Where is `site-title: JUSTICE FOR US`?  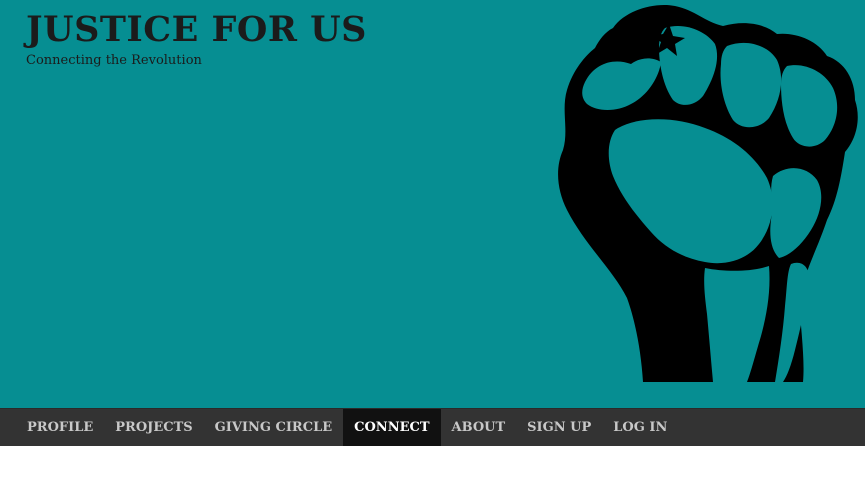 site-title: JUSTICE FOR US is located at coordinates (196, 30).